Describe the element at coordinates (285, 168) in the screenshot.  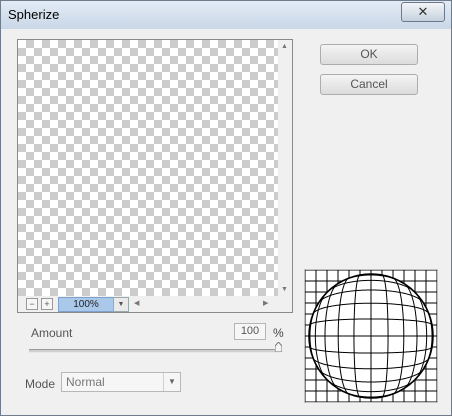
I see `preview-vertical-scrollbar: ▲ ▼` at that location.